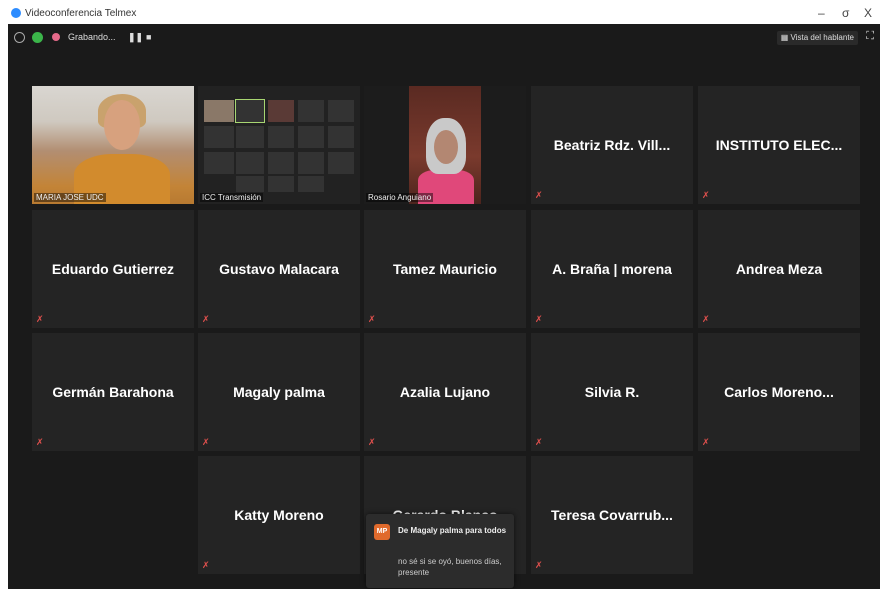 The width and height of the screenshot is (889, 589). What do you see at coordinates (400, 197) in the screenshot?
I see `participant-name: Rosario Anguiano` at bounding box center [400, 197].